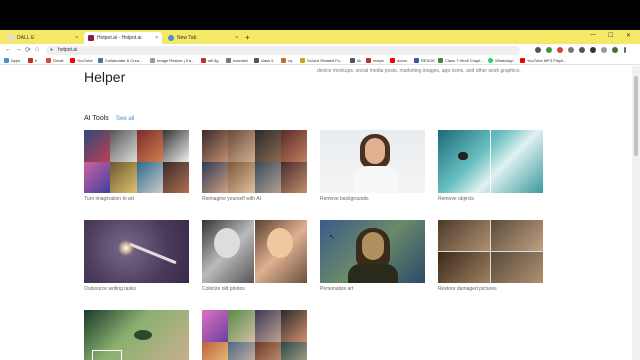  Describe the element at coordinates (302, 60) in the screenshot. I see `folder-icon` at that location.